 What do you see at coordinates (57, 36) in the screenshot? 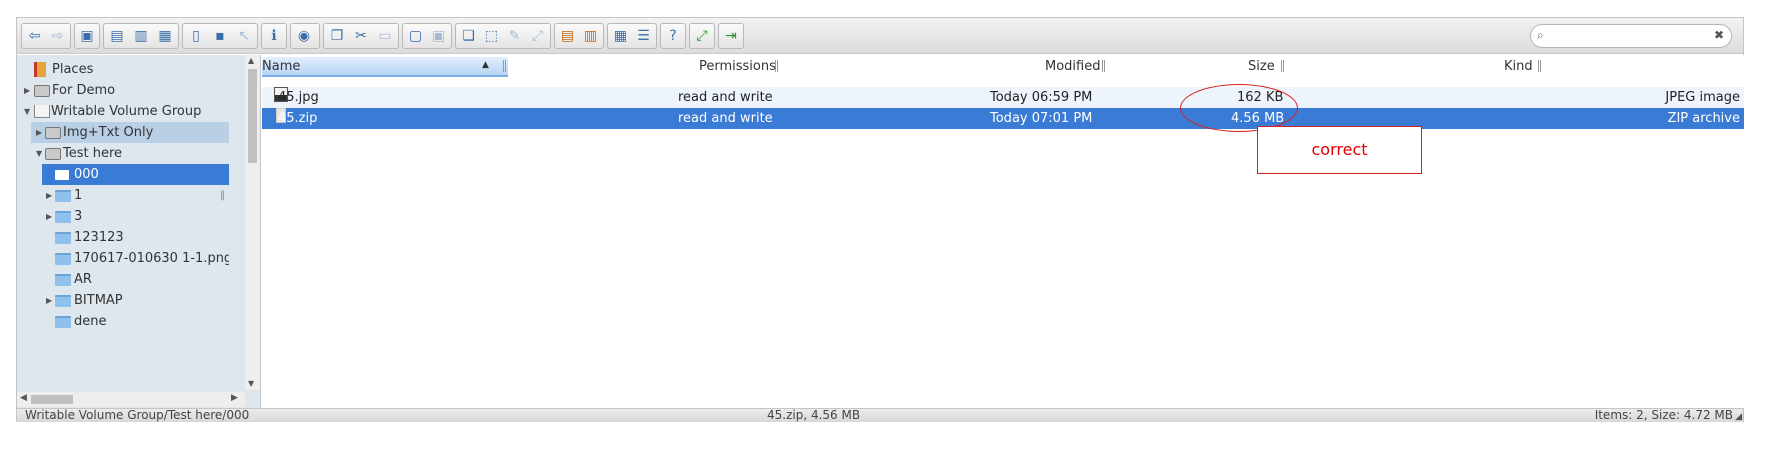
I see `forward-icon: ⇨` at bounding box center [57, 36].